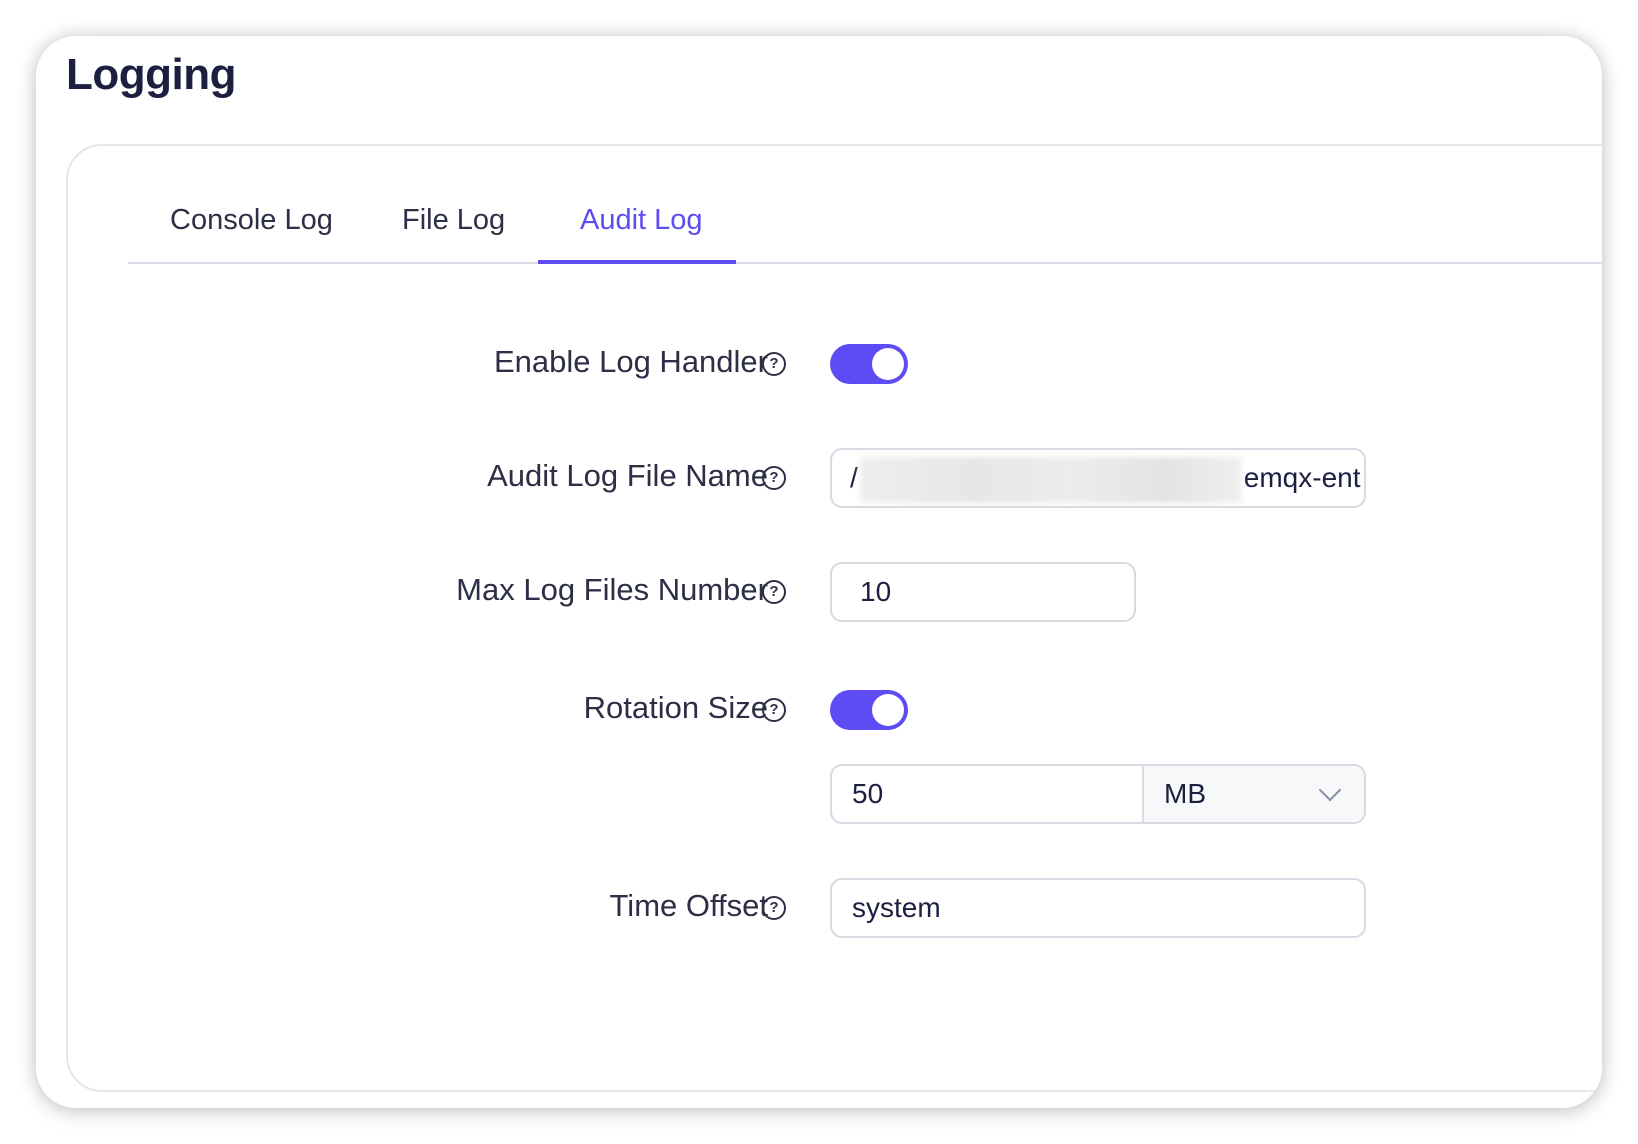  Describe the element at coordinates (630, 361) in the screenshot. I see `enable-log-handler-label: Enable Log Handler` at that location.